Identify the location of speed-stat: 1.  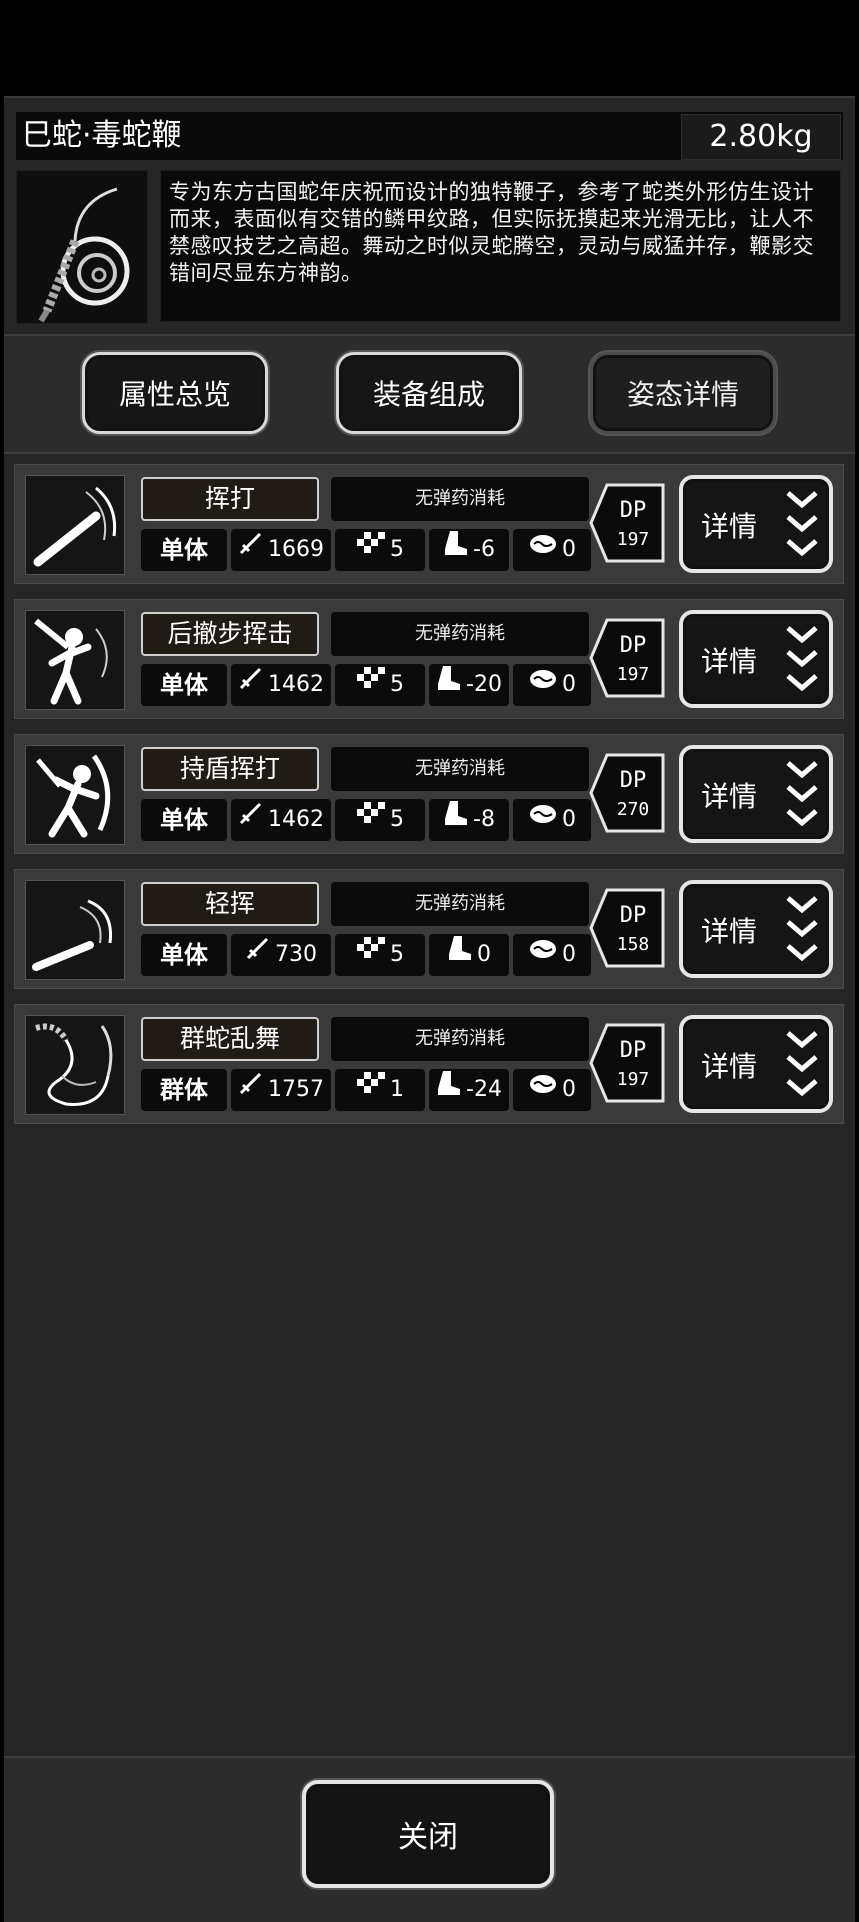
(380, 1090).